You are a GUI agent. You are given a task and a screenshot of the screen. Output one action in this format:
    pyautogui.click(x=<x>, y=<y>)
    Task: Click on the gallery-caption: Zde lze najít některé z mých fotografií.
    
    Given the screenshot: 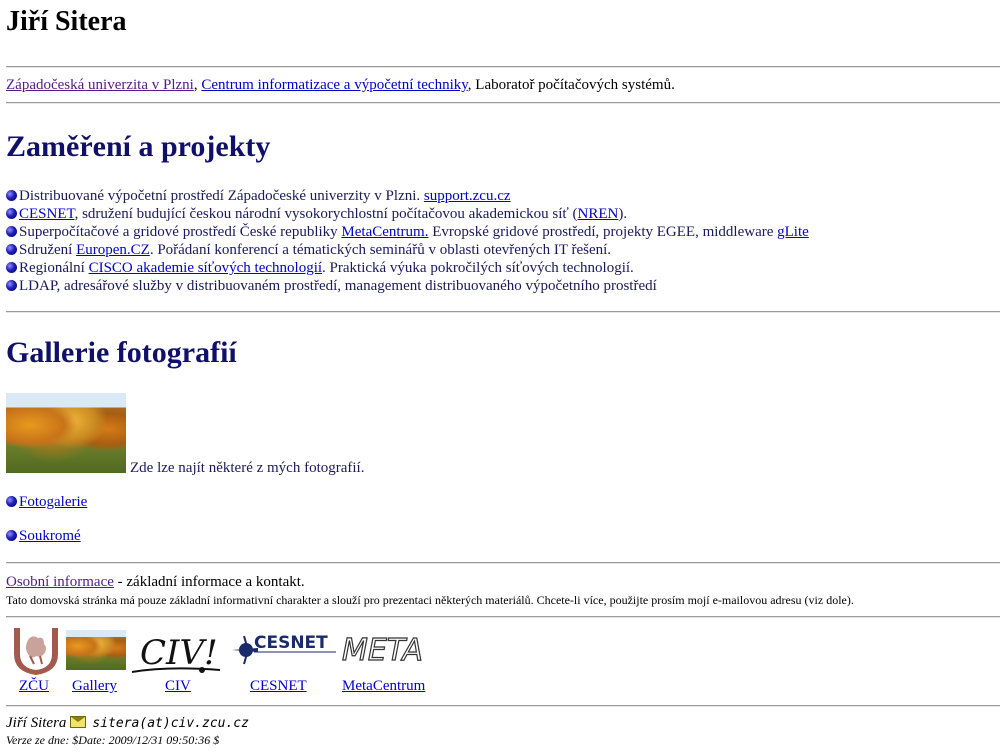 What is the action you would take?
    pyautogui.click(x=247, y=468)
    